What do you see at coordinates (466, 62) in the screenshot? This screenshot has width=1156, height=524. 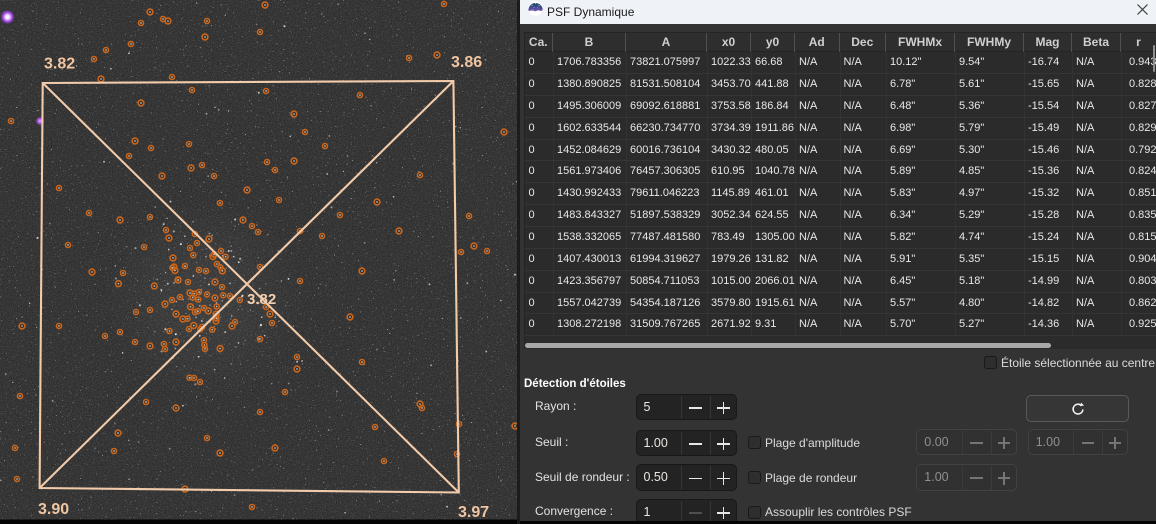 I see `svg-text: 3.86` at bounding box center [466, 62].